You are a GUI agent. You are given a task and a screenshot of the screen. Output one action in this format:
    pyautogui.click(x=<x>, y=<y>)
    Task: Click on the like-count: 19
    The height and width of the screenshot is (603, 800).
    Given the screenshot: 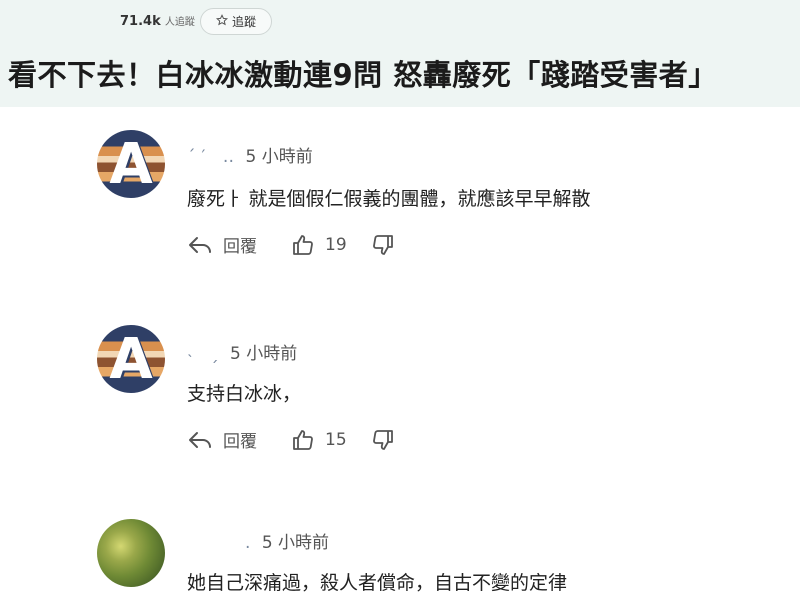 What is the action you would take?
    pyautogui.click(x=336, y=244)
    